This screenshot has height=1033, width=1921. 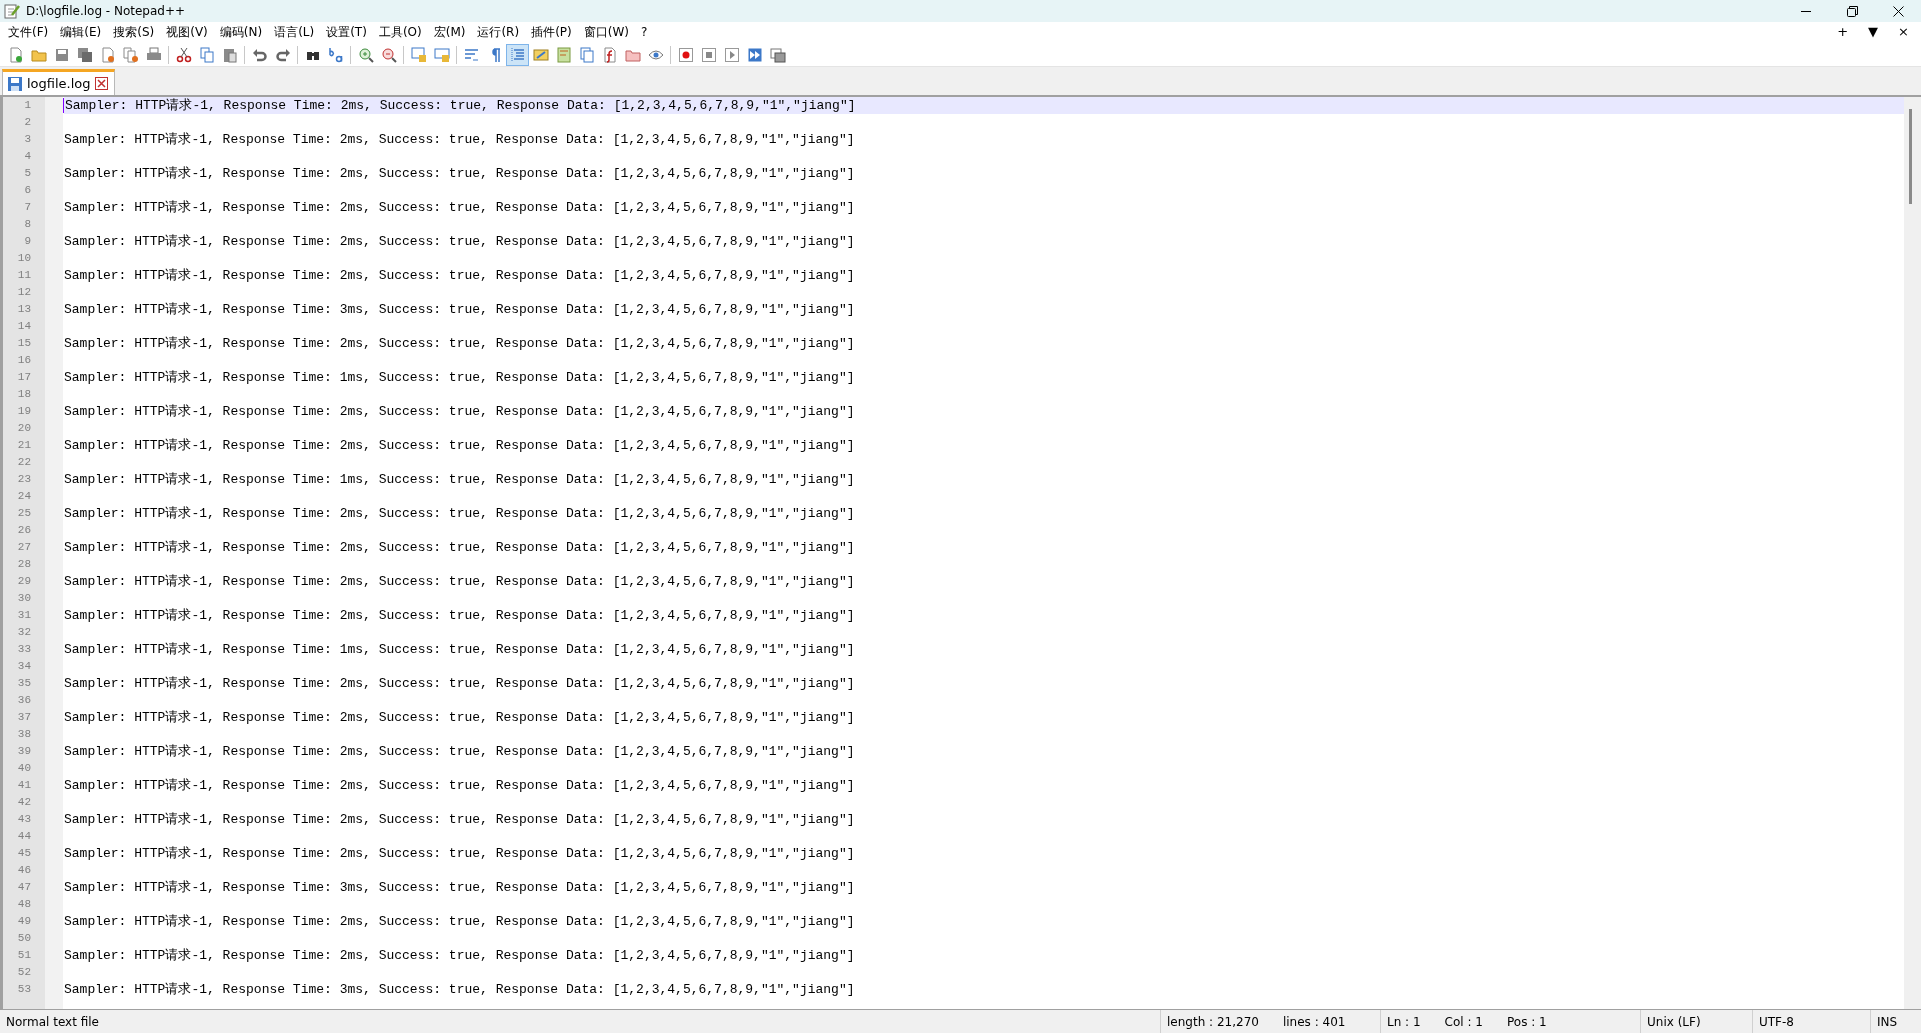 I want to click on restore-icon, so click(x=1852, y=11).